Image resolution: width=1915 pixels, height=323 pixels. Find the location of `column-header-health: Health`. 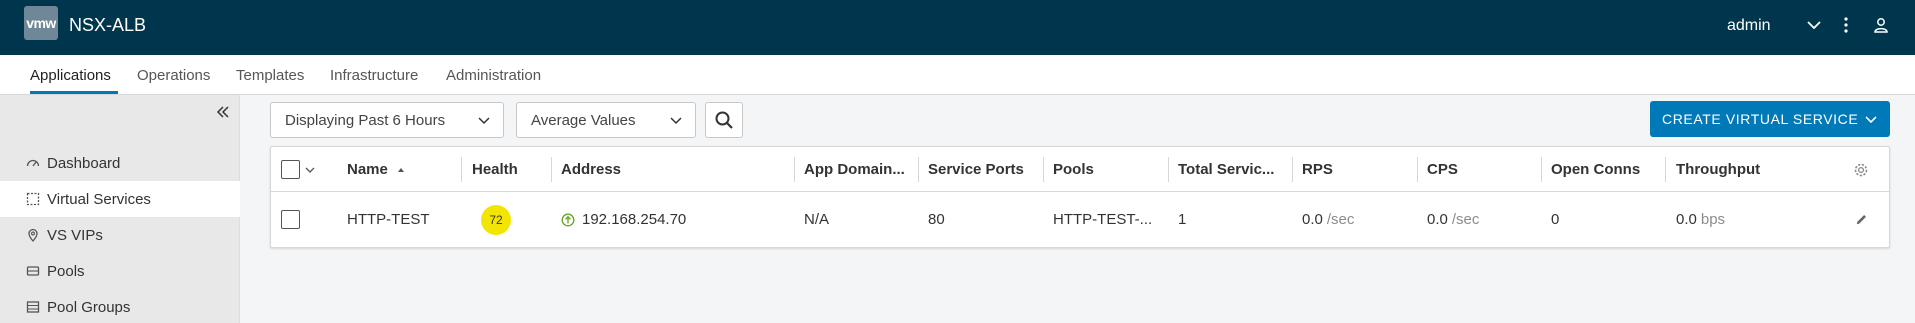

column-header-health: Health is located at coordinates (495, 169).